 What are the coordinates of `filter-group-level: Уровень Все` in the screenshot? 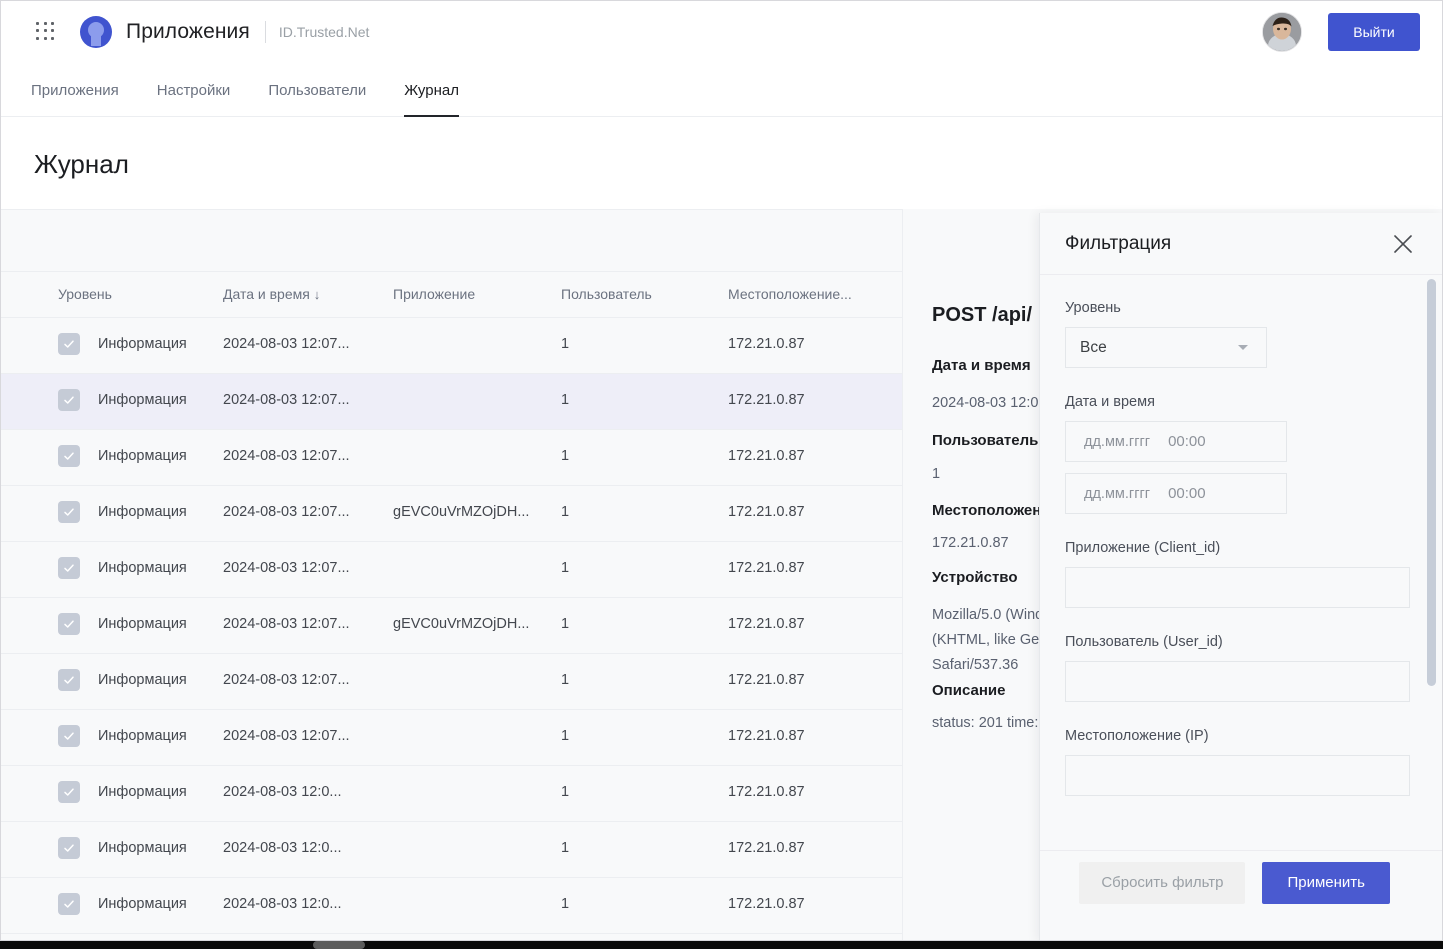 It's located at (1236, 334).